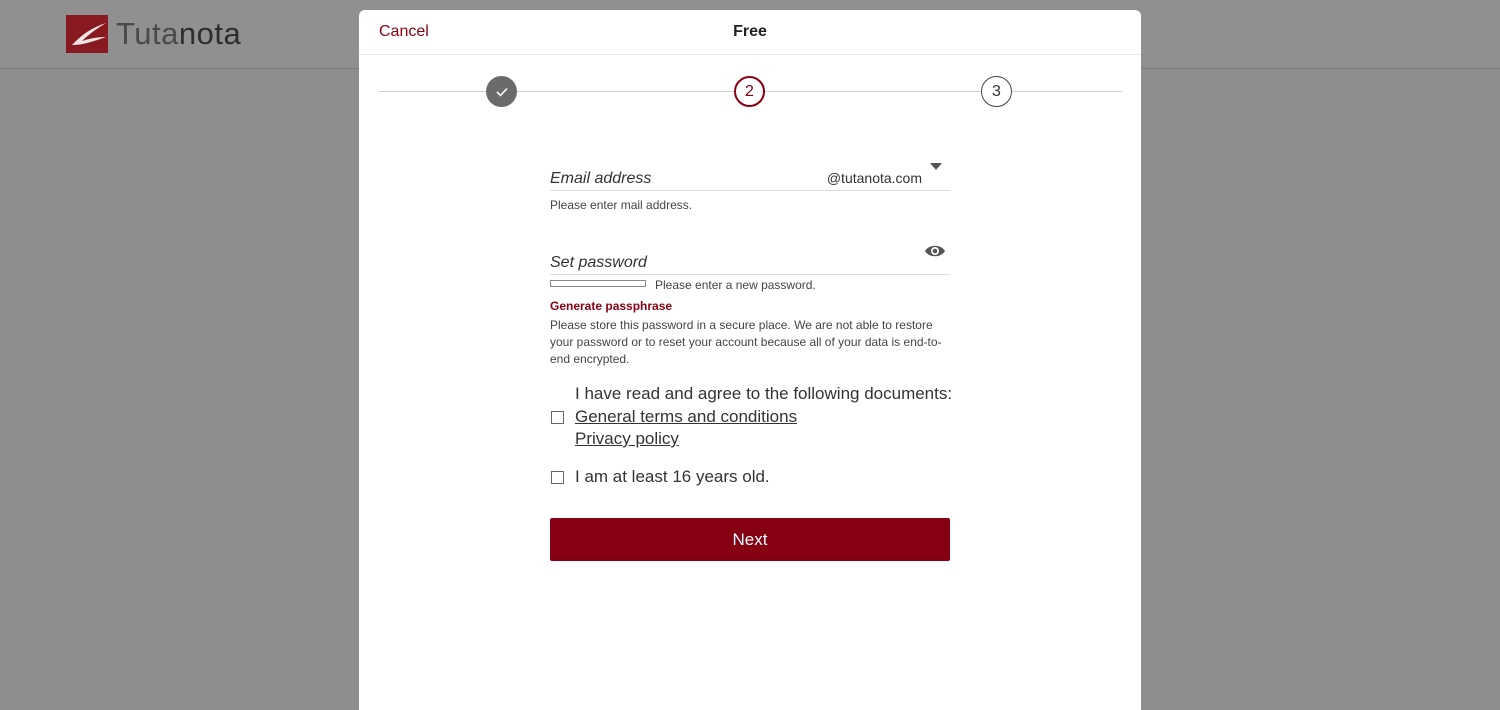  I want to click on privacy-policy-link: Privacy policy, so click(627, 439).